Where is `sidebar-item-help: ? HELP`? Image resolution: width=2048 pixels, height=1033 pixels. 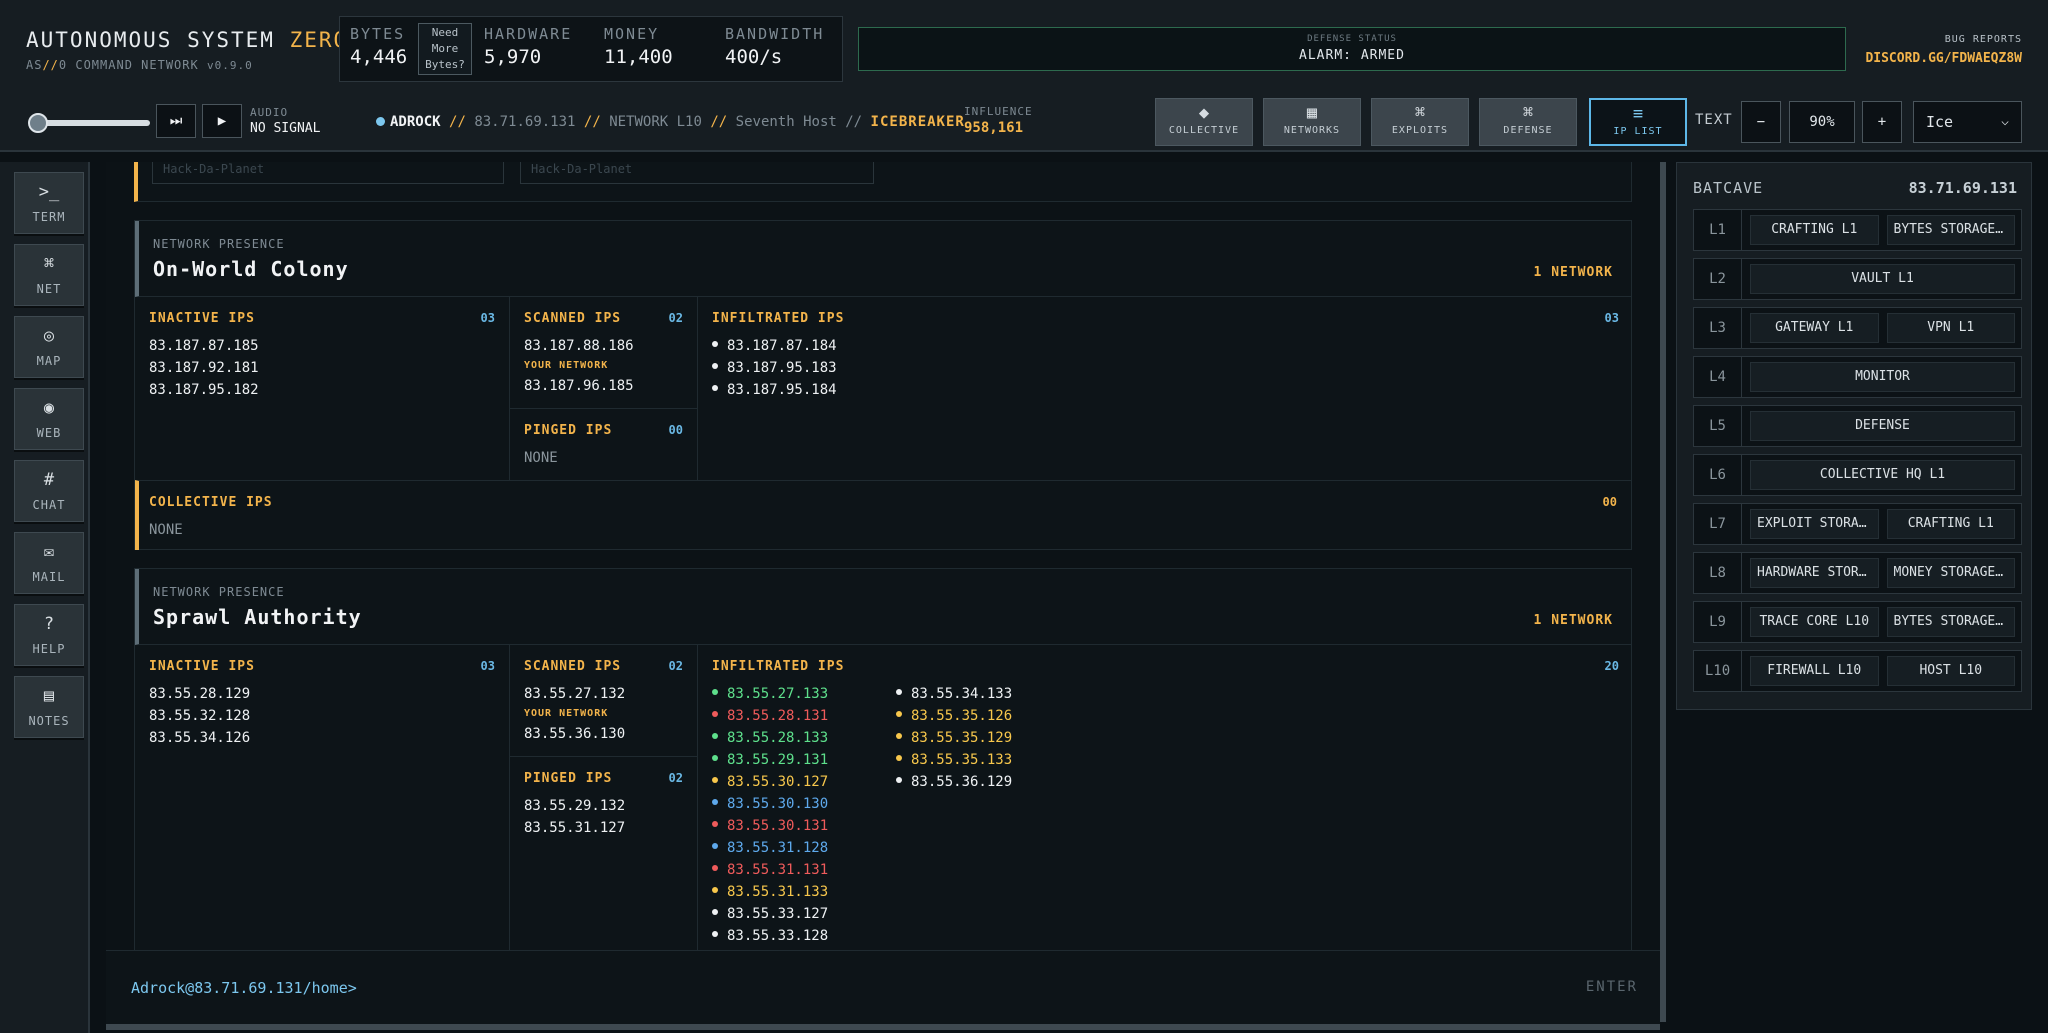
sidebar-item-help: ? HELP is located at coordinates (49, 635).